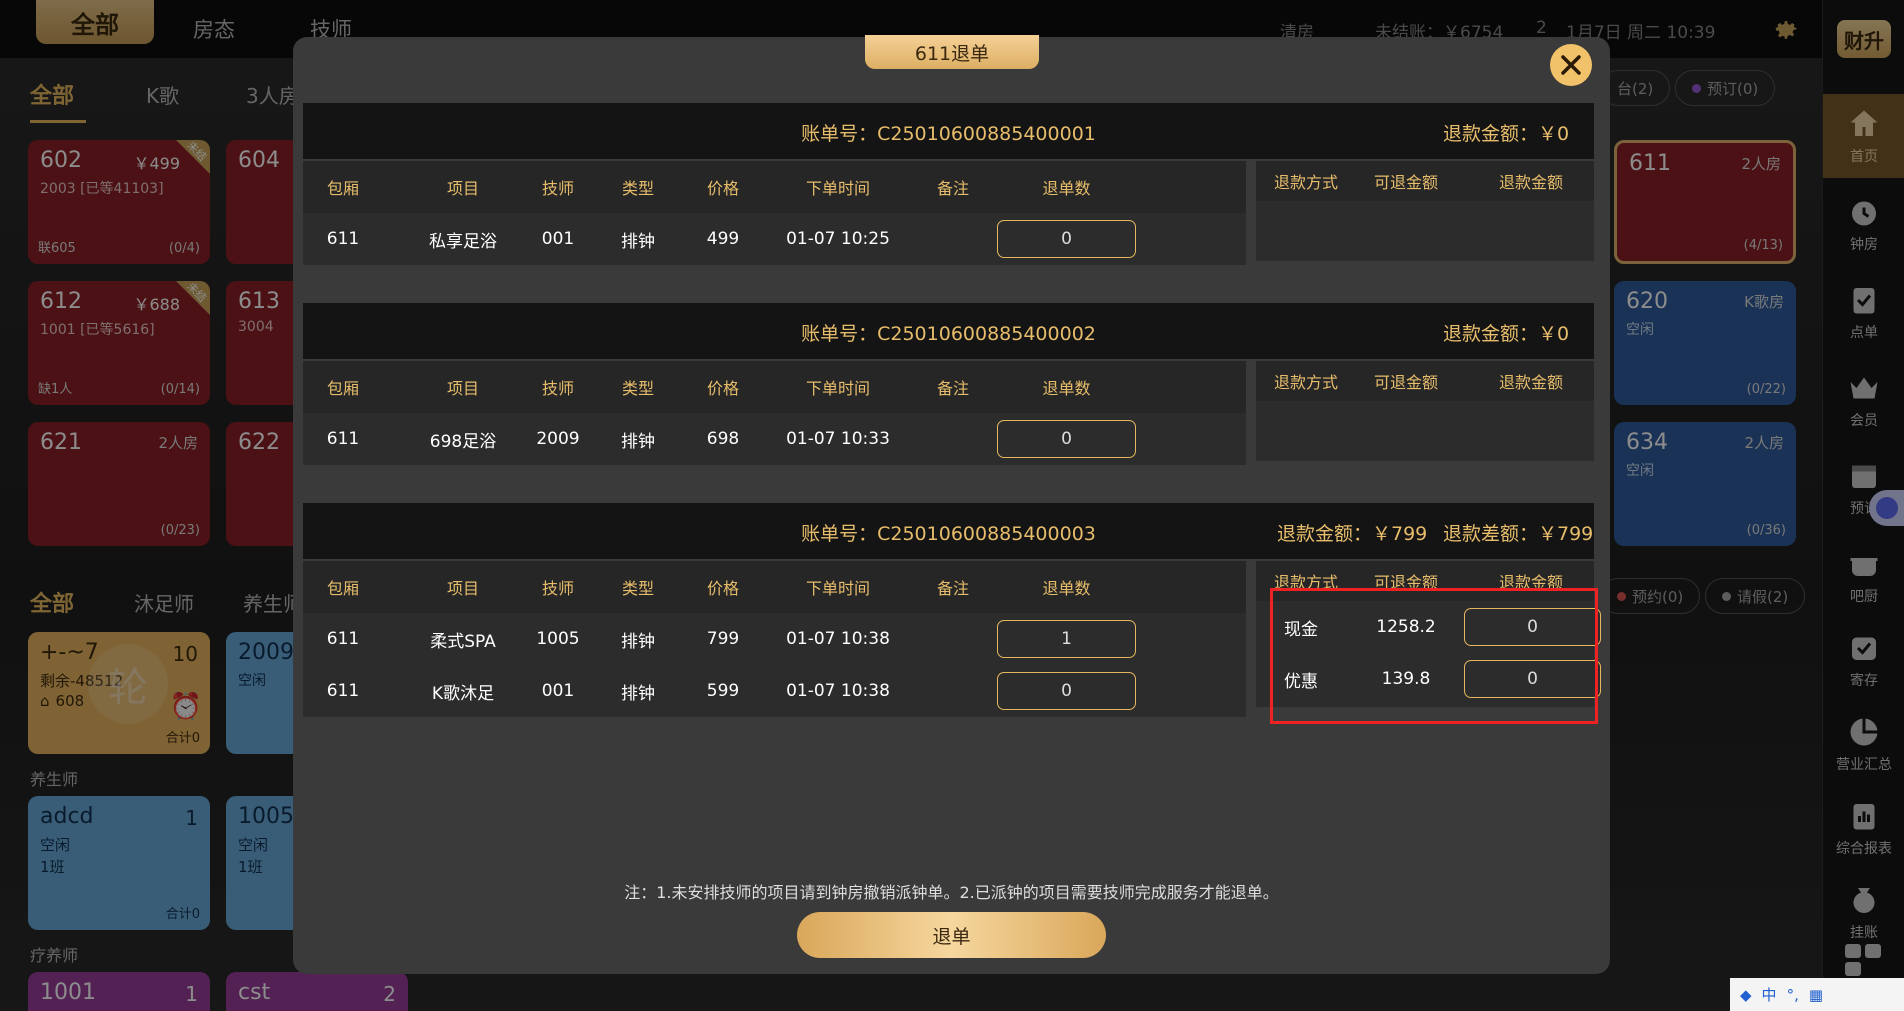 Image resolution: width=1904 pixels, height=1011 pixels. Describe the element at coordinates (1792, 994) in the screenshot. I see `ime-punct-icon: °,` at that location.